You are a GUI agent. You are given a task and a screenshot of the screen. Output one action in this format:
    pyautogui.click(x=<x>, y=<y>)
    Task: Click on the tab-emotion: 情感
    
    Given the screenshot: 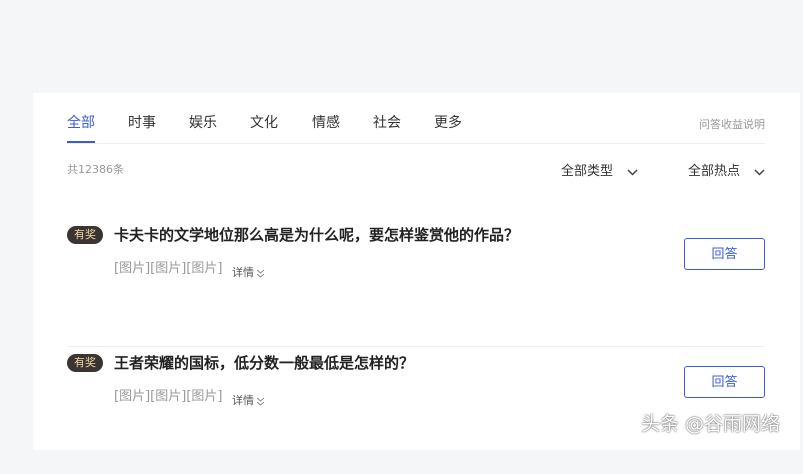 What is the action you would take?
    pyautogui.click(x=326, y=123)
    